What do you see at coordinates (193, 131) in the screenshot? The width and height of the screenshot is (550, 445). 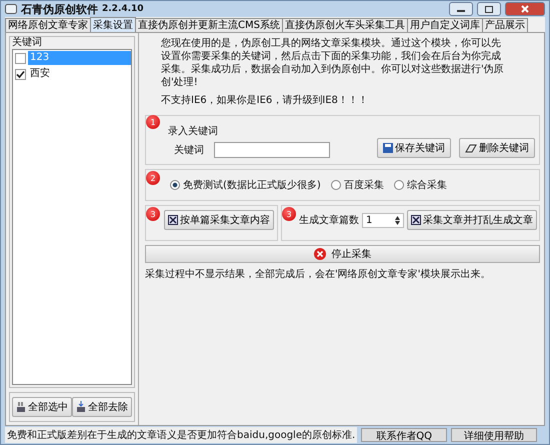 I see `step-title: 录入关键词` at bounding box center [193, 131].